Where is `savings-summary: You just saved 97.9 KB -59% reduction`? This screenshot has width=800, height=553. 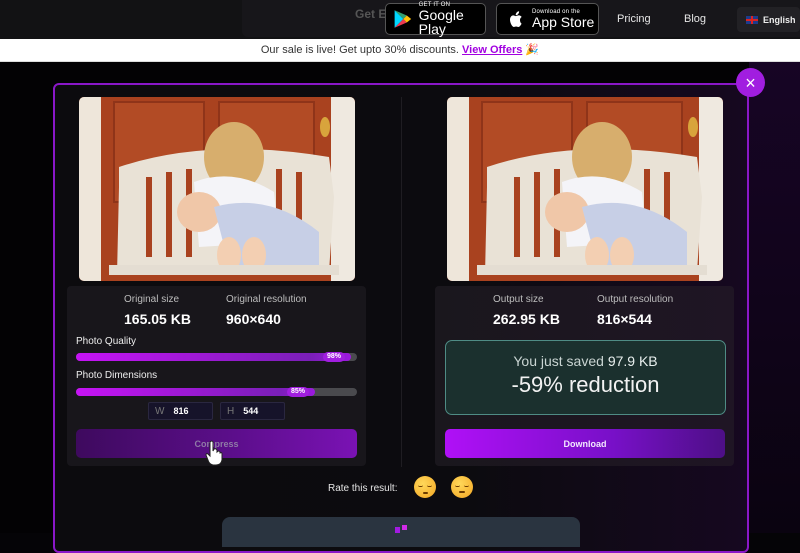 savings-summary: You just saved 97.9 KB -59% reduction is located at coordinates (585, 377).